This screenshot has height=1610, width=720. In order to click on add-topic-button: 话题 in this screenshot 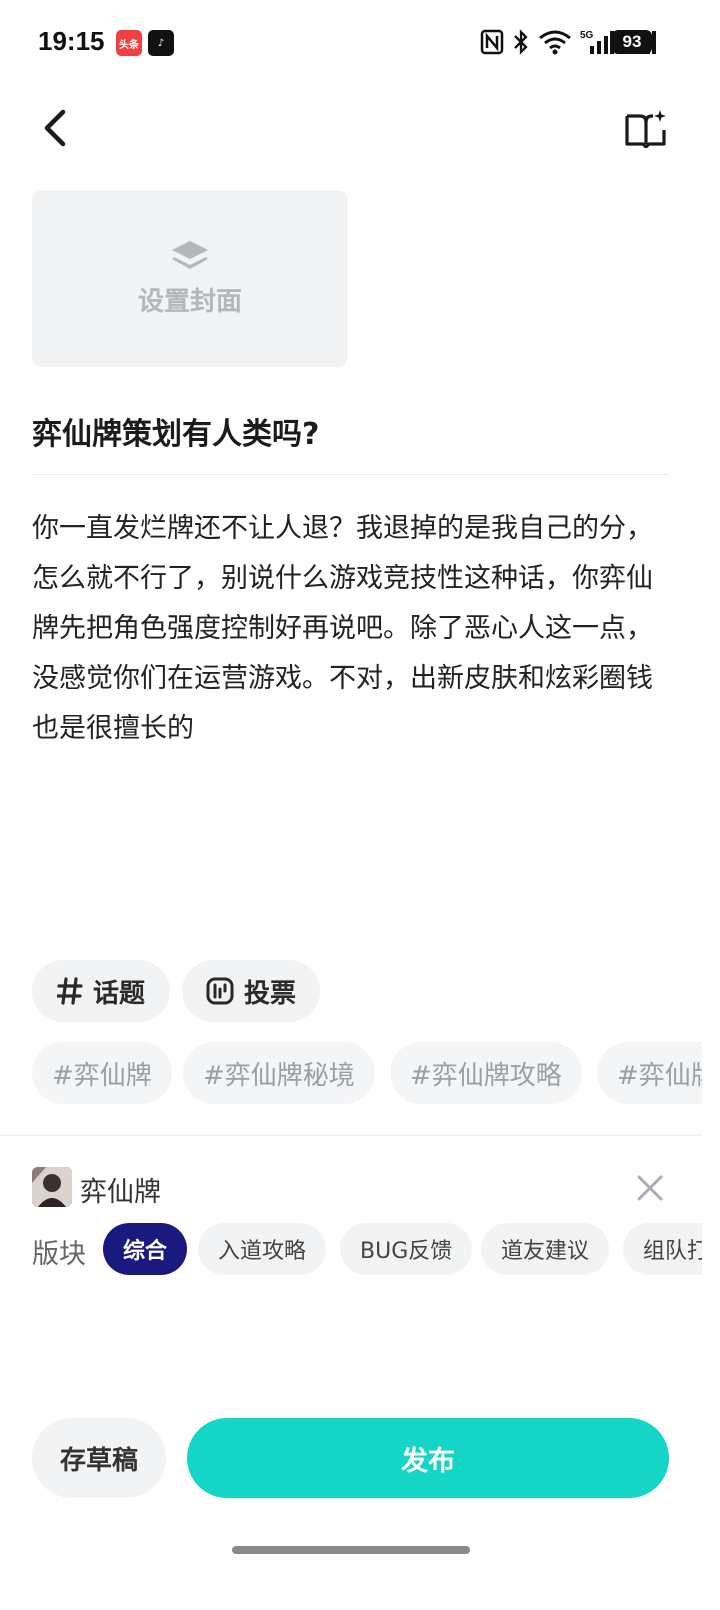, I will do `click(101, 991)`.